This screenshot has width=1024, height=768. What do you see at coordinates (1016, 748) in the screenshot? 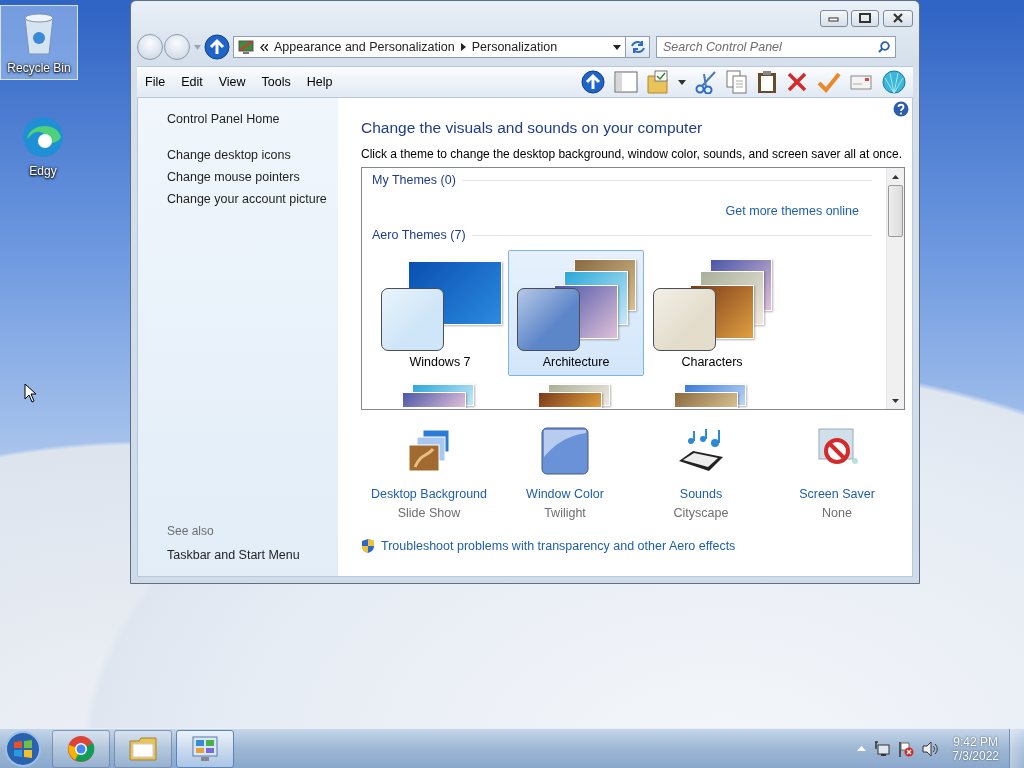
I see `show-desktop-button` at bounding box center [1016, 748].